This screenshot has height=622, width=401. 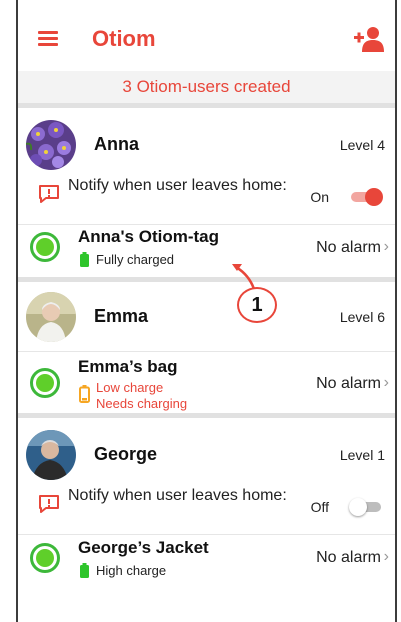 I want to click on battery-full-icon, so click(x=84, y=259).